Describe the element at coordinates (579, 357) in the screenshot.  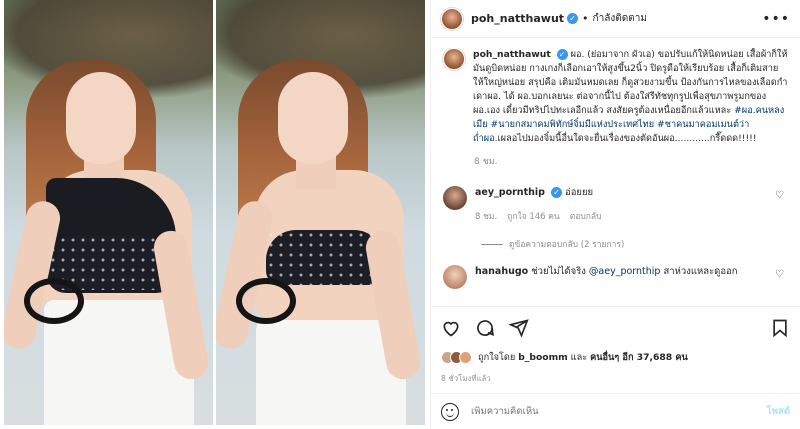
I see `likes-middle: และ` at that location.